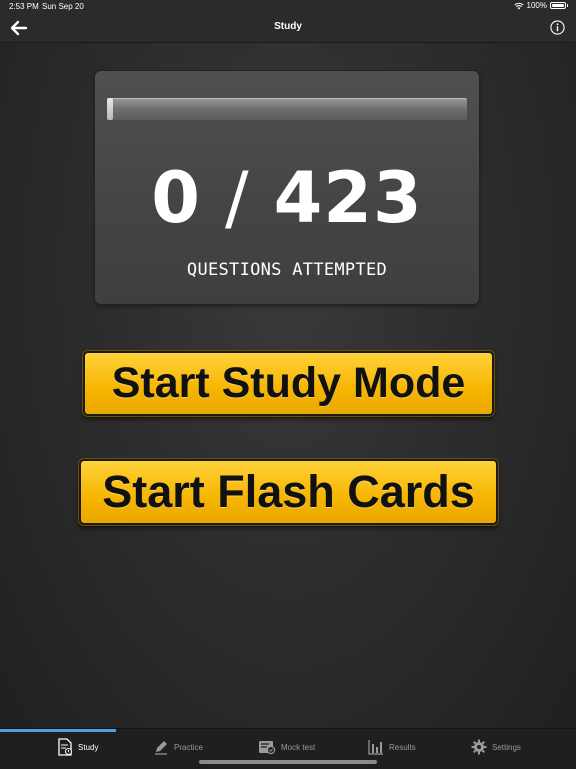 The width and height of the screenshot is (576, 769). What do you see at coordinates (267, 748) in the screenshot?
I see `mock-test-icon` at bounding box center [267, 748].